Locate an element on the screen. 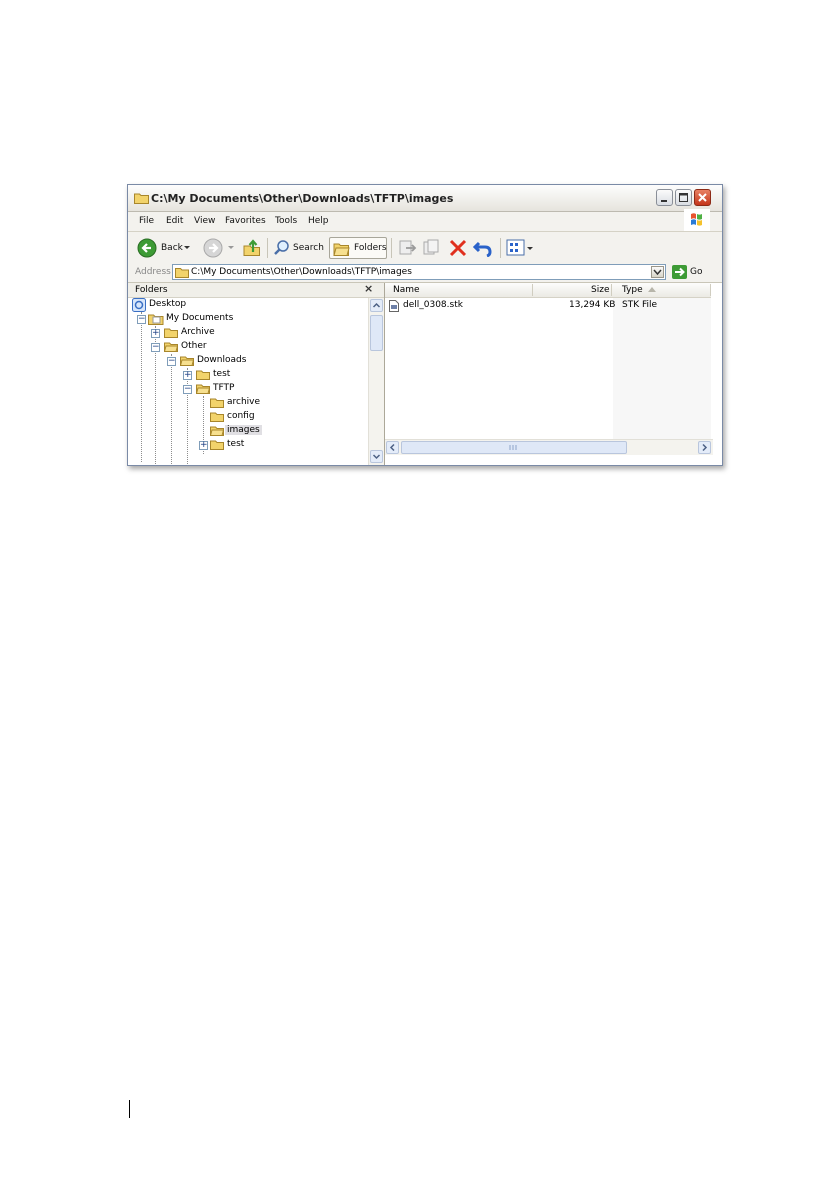 This screenshot has width=840, height=1192. forward-button is located at coordinates (213, 248).